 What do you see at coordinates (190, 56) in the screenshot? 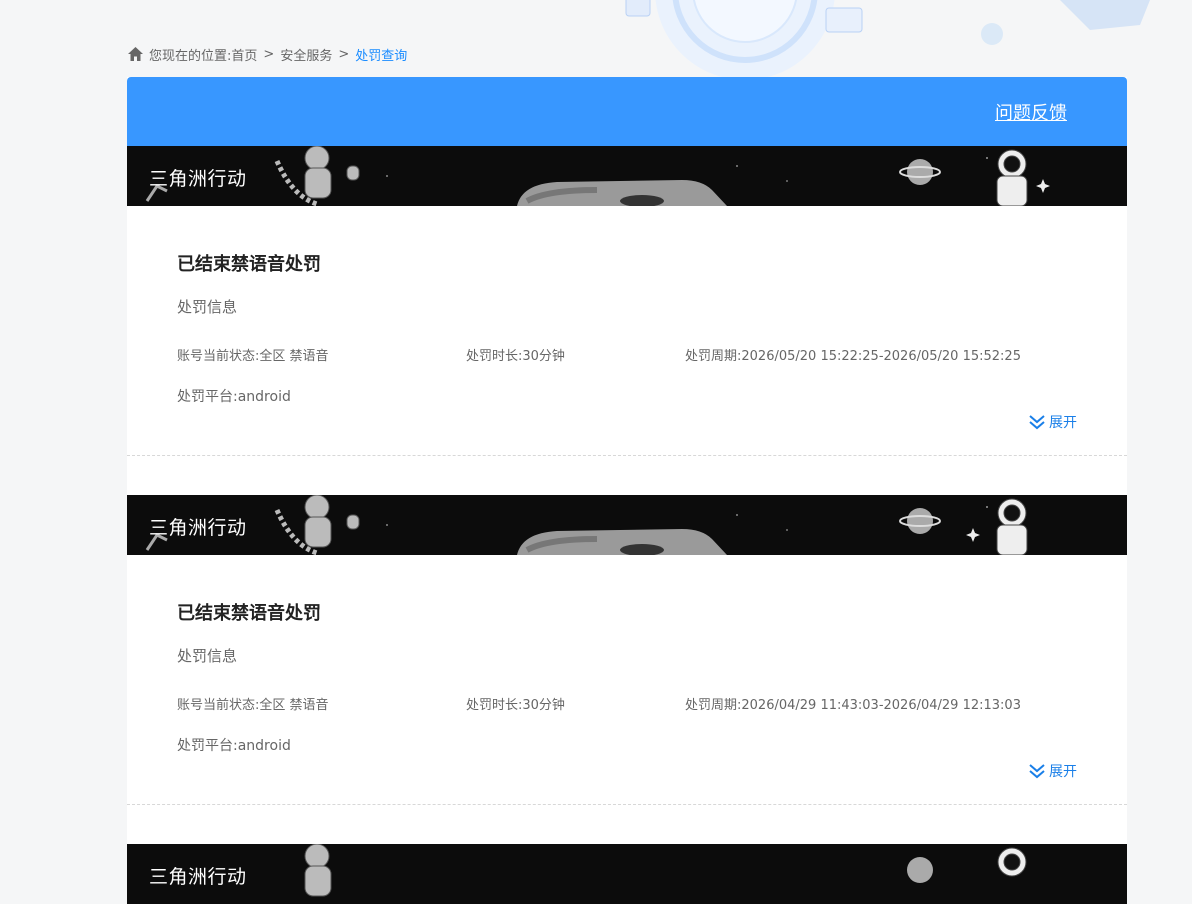
I see `breadcrumb-prefix: 您现在的位置:` at bounding box center [190, 56].